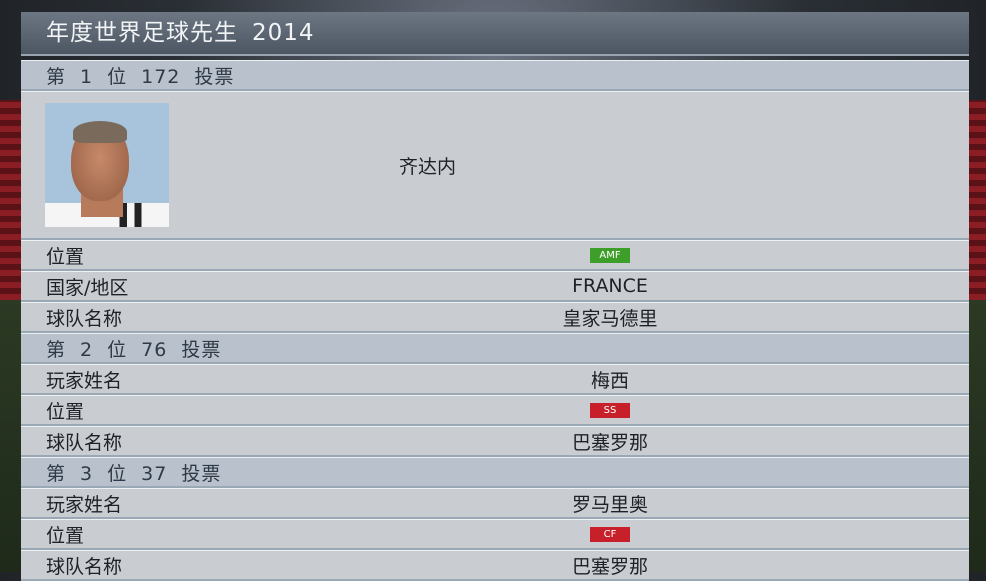 The height and width of the screenshot is (581, 986). What do you see at coordinates (107, 165) in the screenshot?
I see `player-portrait` at bounding box center [107, 165].